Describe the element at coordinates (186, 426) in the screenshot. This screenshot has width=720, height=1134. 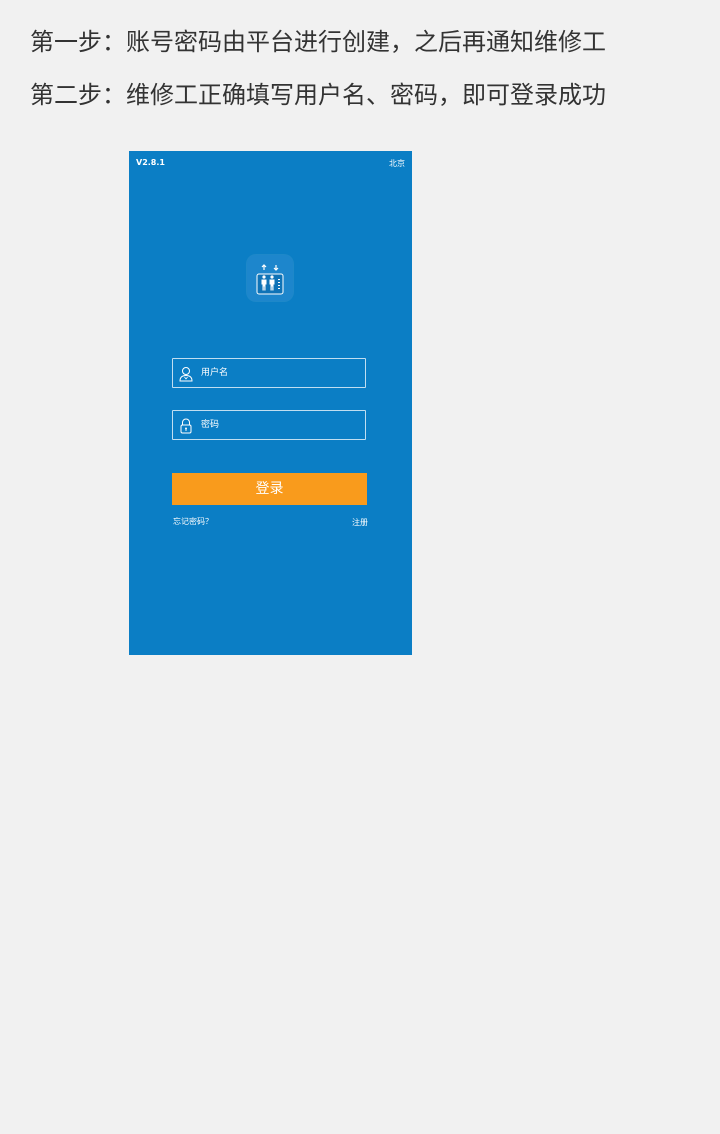
I see `lock-icon` at that location.